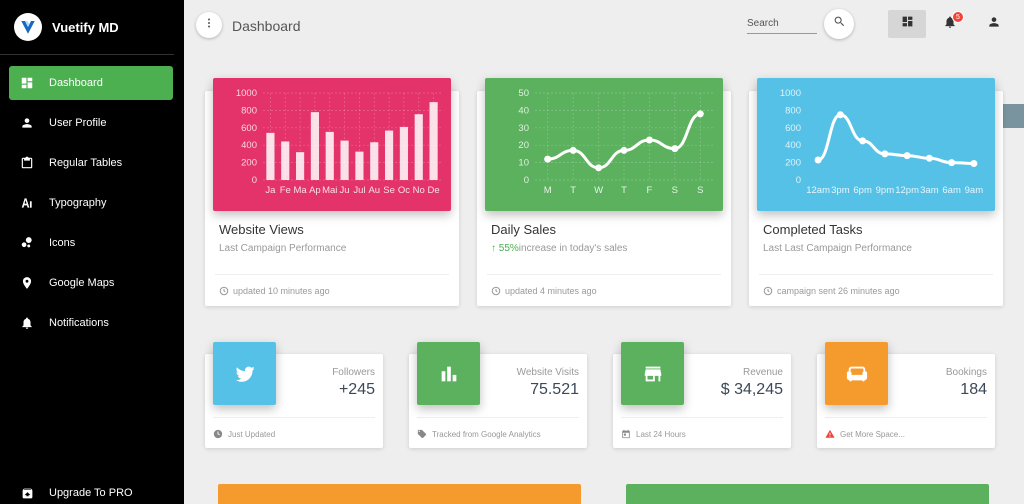 The height and width of the screenshot is (504, 1024). What do you see at coordinates (419, 190) in the screenshot?
I see `x-tick-label: No` at bounding box center [419, 190].